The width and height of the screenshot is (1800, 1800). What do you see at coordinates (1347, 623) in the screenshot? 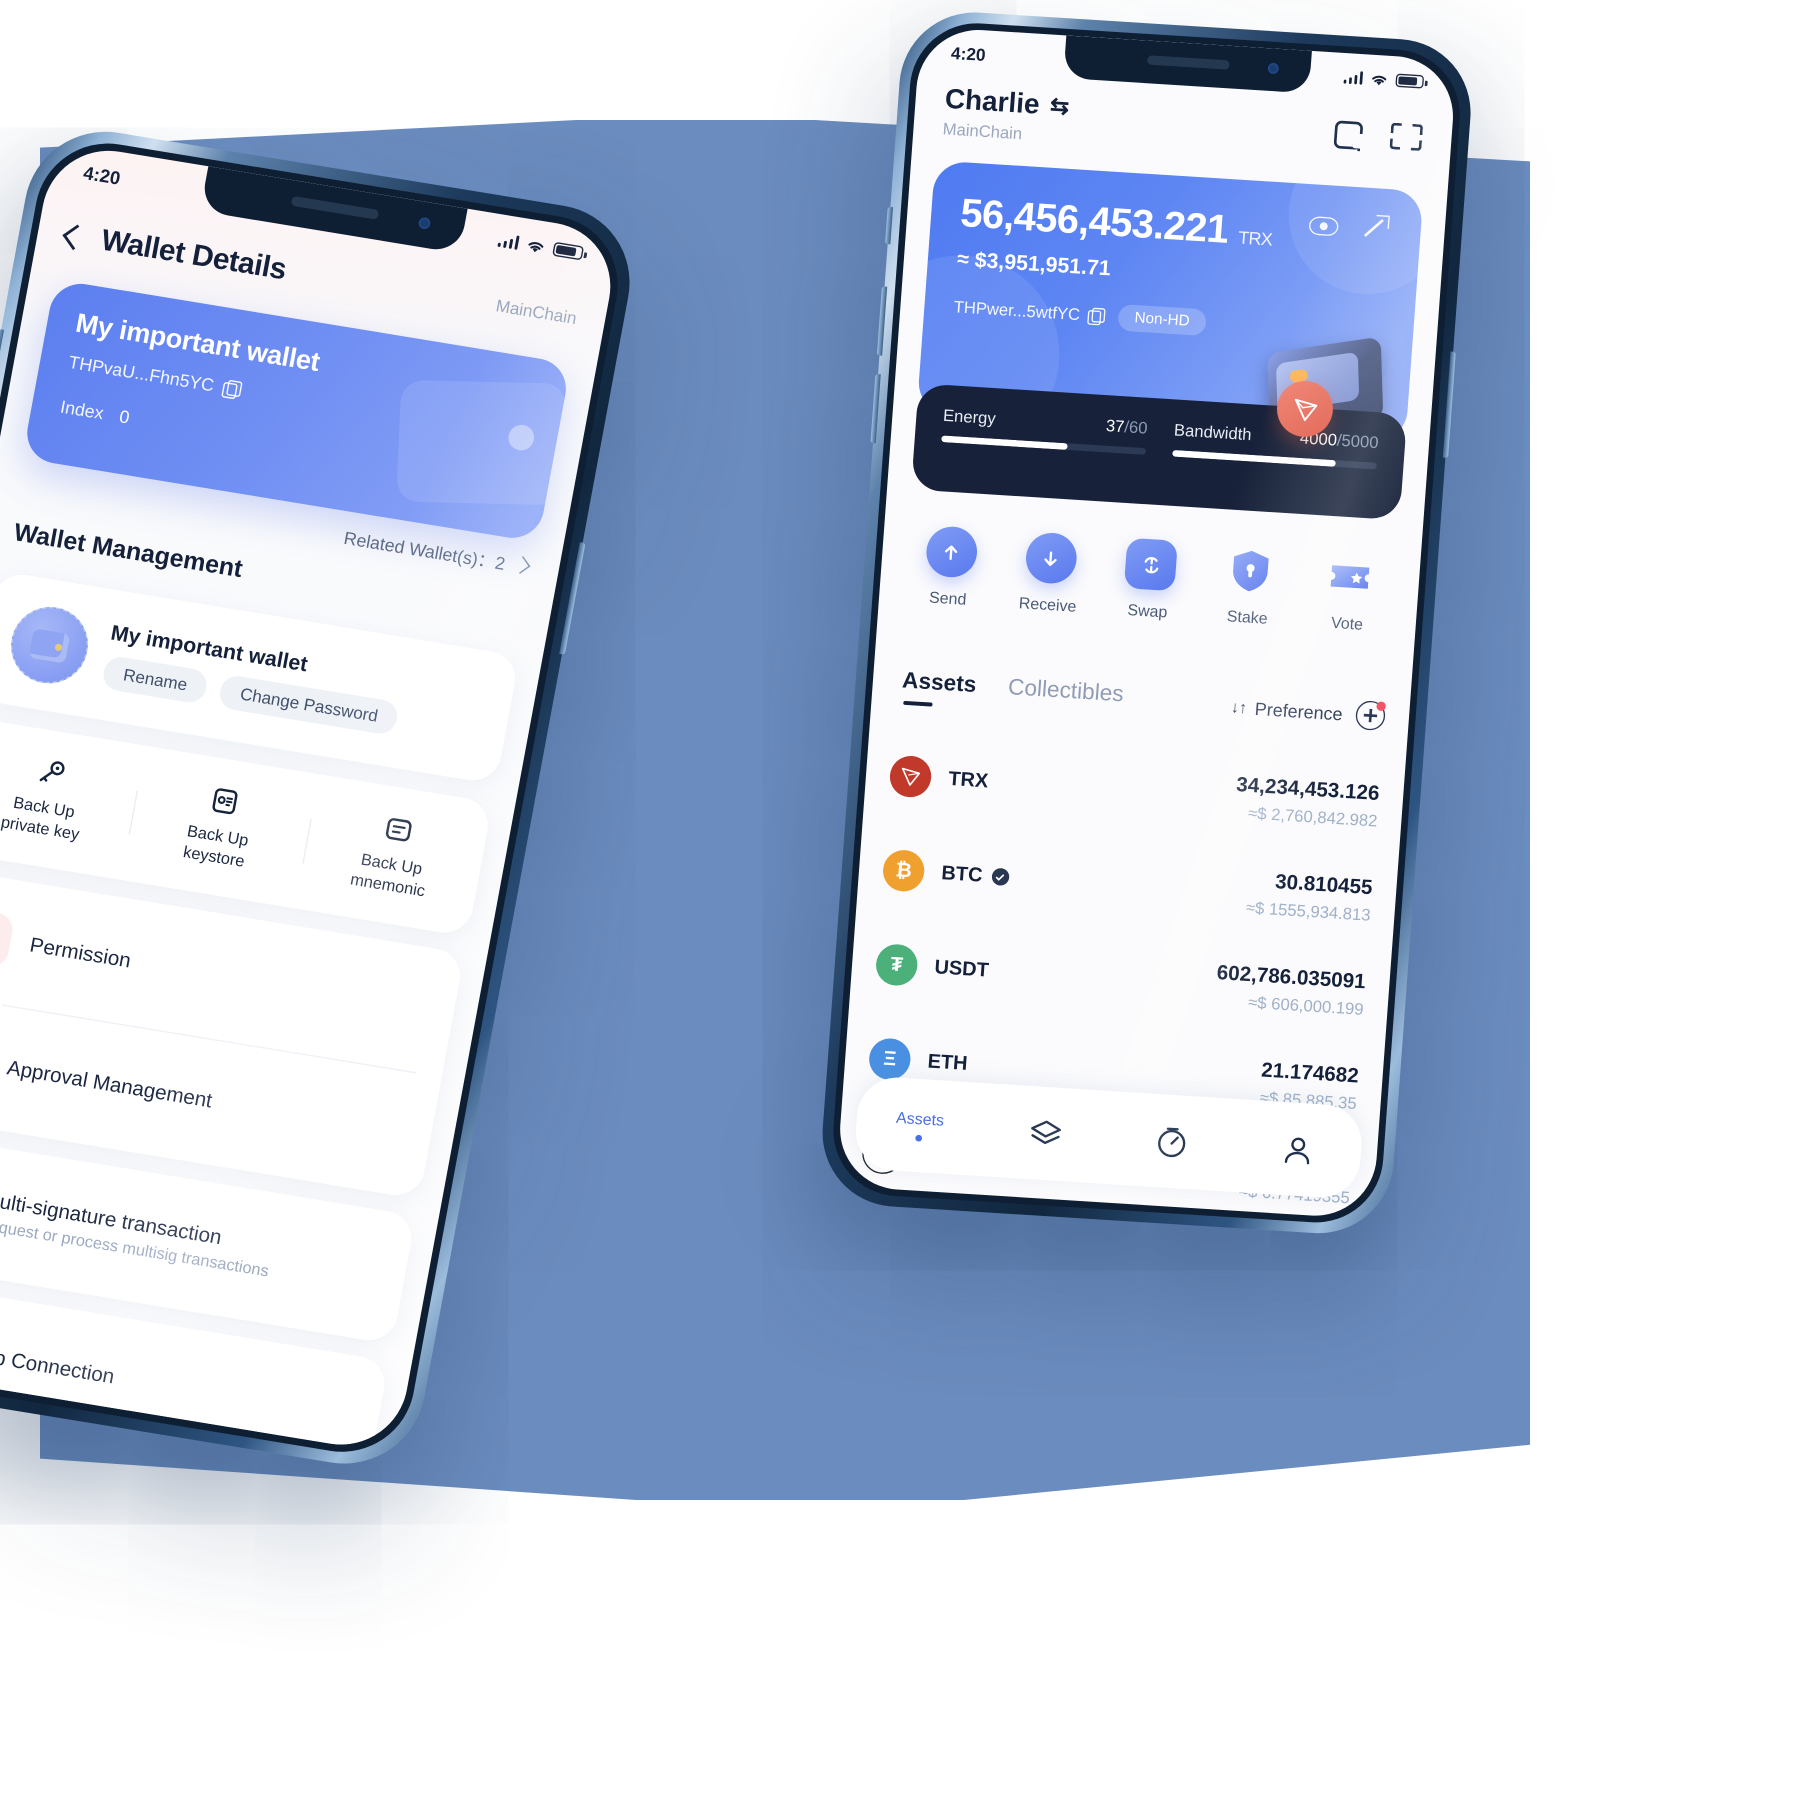
I see `action-vote-label: Vote` at bounding box center [1347, 623].